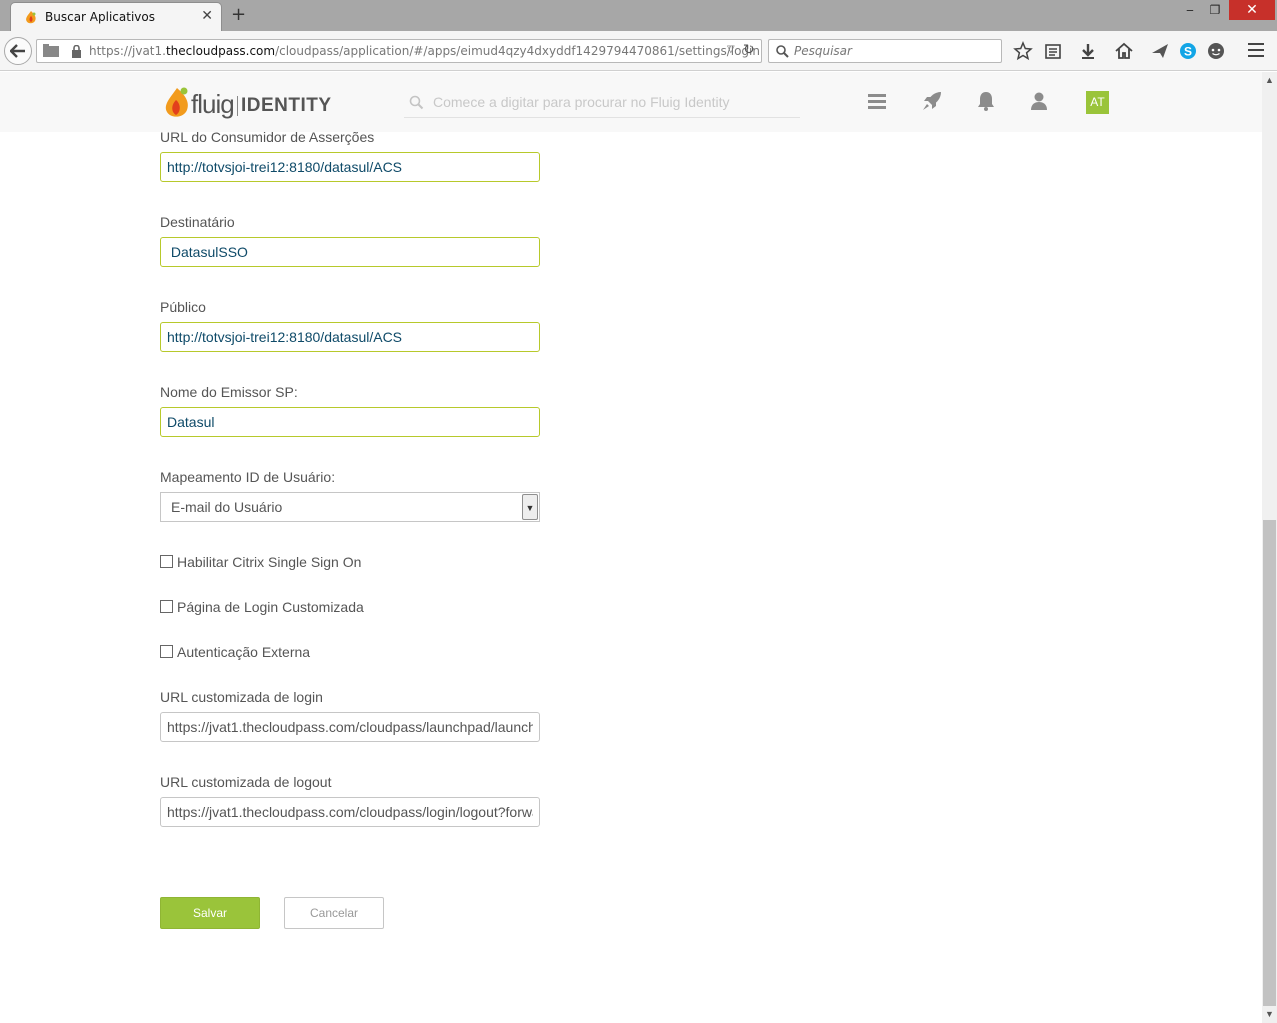 The height and width of the screenshot is (1023, 1277). I want to click on user-id-mapping-value: E-mail do Usuário, so click(227, 507).